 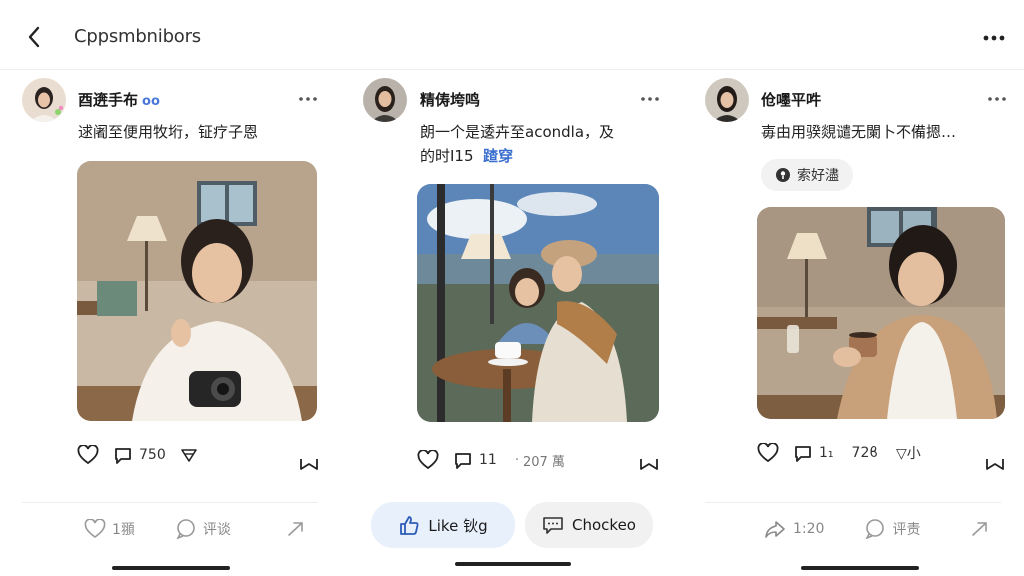 I want to click on bottom-comment-button: 评谈, so click(x=203, y=529).